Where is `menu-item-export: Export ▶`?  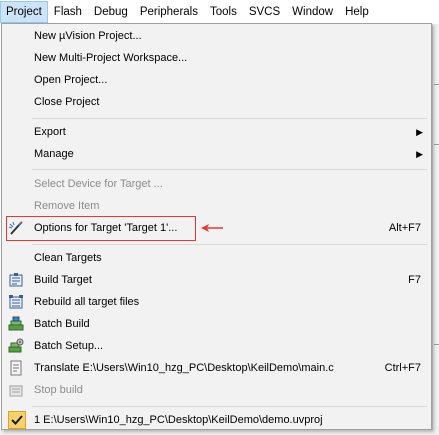 menu-item-export: Export ▶ is located at coordinates (216, 132).